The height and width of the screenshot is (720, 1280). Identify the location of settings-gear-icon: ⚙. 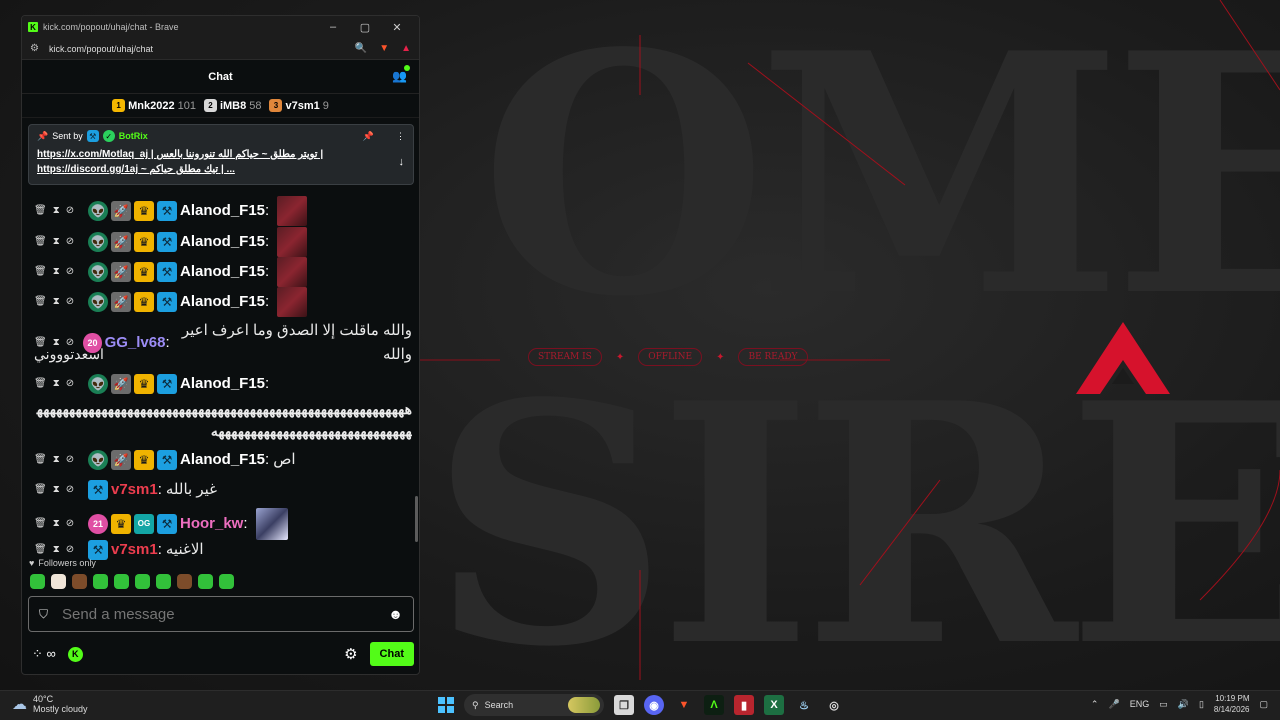
(350, 654).